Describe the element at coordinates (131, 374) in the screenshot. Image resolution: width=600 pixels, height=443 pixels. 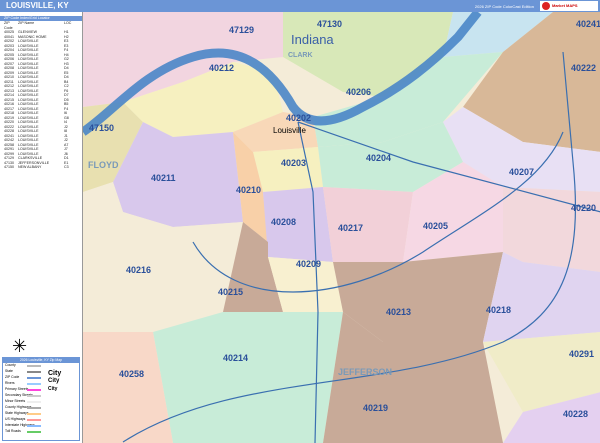
I see `zip-label: 40258` at that location.